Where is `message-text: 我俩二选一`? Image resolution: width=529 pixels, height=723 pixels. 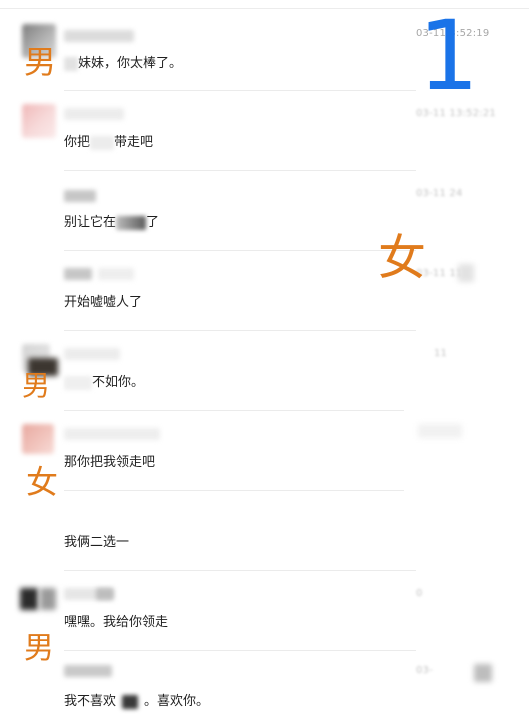 message-text: 我俩二选一 is located at coordinates (97, 542).